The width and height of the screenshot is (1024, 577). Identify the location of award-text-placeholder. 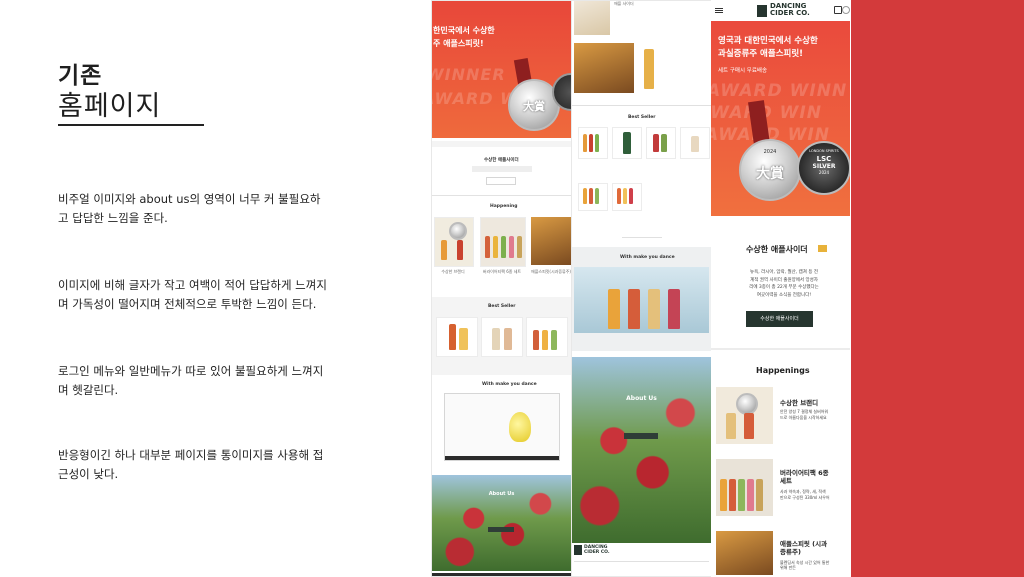
(502, 169).